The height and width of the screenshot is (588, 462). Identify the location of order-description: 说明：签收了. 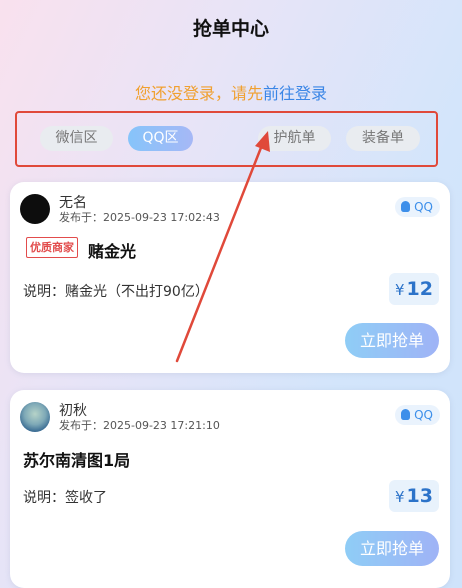
(65, 498).